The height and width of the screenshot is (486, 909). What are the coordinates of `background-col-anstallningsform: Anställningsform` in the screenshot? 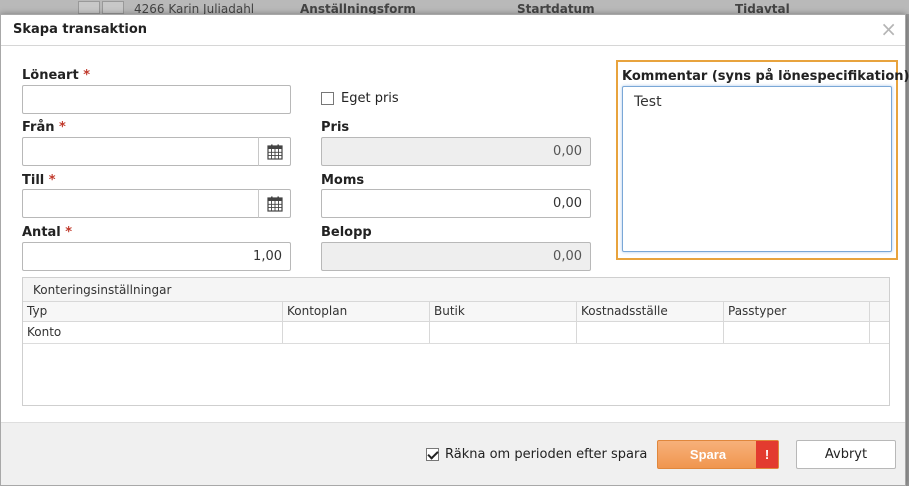 It's located at (358, 8).